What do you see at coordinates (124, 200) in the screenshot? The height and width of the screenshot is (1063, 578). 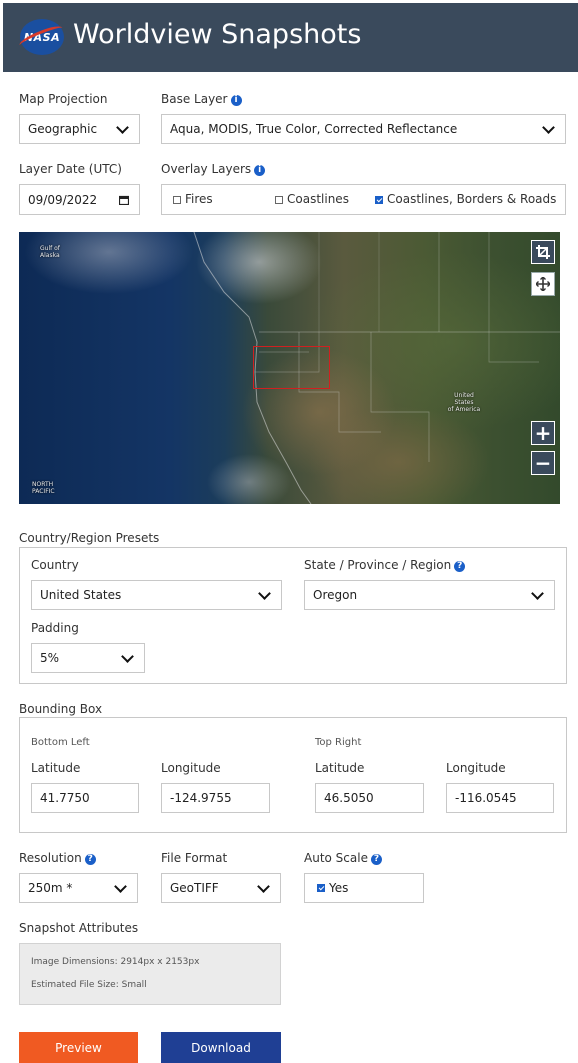 I see `calendar-icon` at bounding box center [124, 200].